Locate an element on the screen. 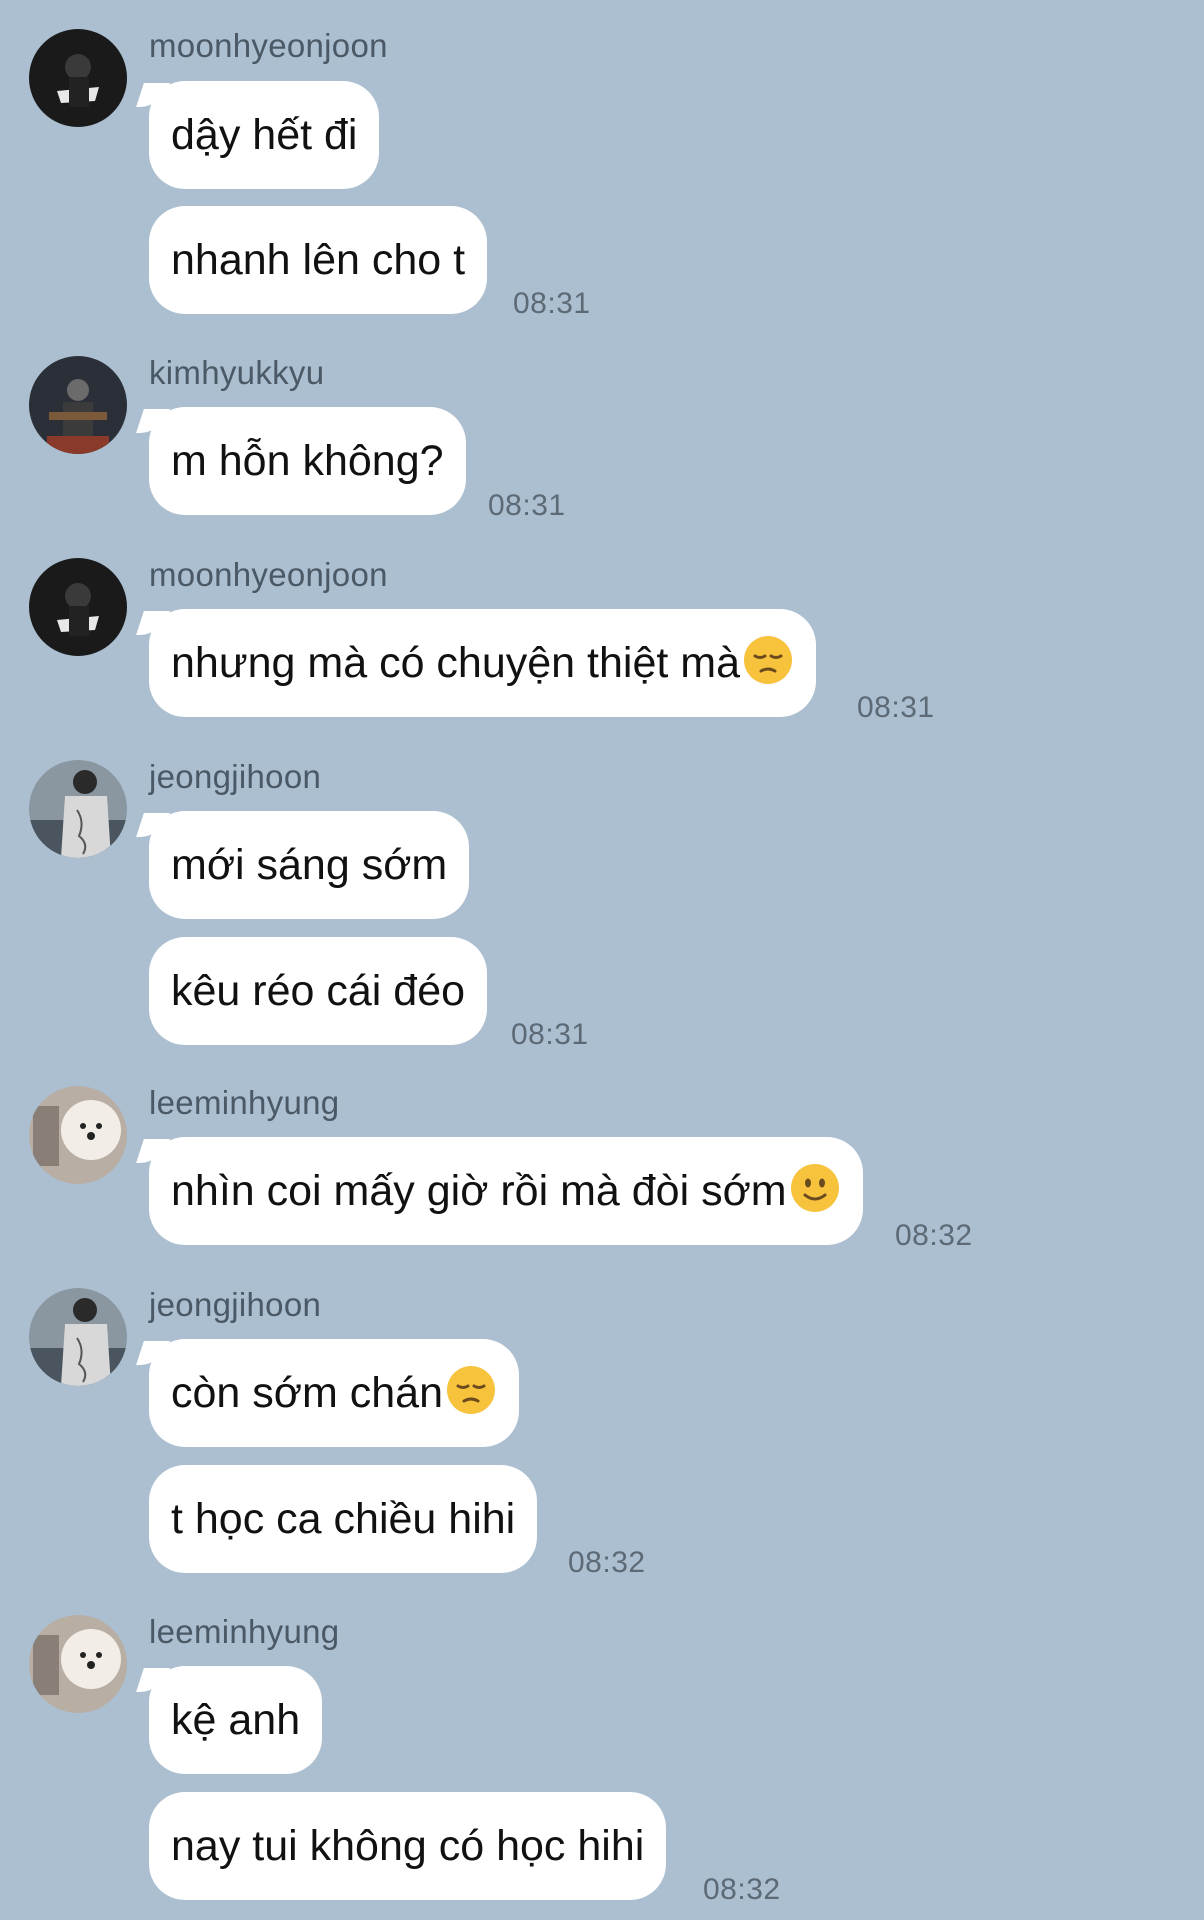 The height and width of the screenshot is (1920, 1204). message-bubble: nay tui không có học hihi is located at coordinates (408, 1846).